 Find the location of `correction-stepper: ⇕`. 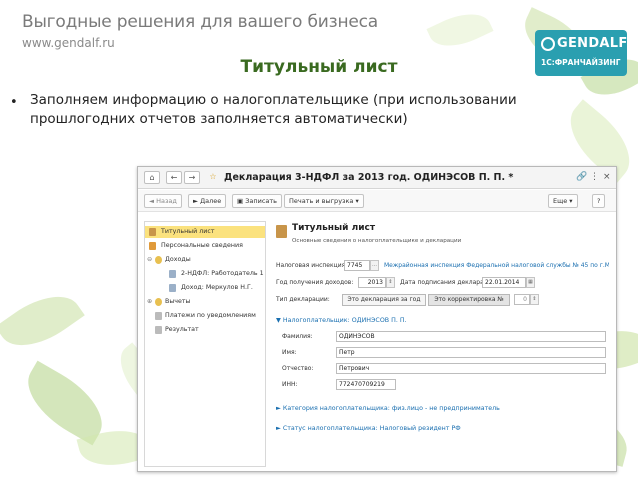

correction-stepper: ⇕ is located at coordinates (534, 299).